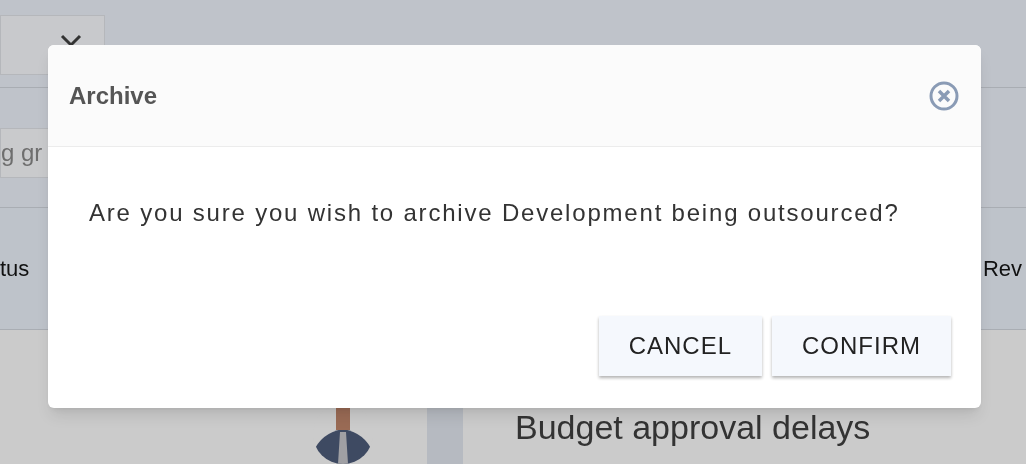 The width and height of the screenshot is (1026, 464). Describe the element at coordinates (494, 212) in the screenshot. I see `dialog-message: Are you sure you wish to archive Development being outsourced?` at that location.